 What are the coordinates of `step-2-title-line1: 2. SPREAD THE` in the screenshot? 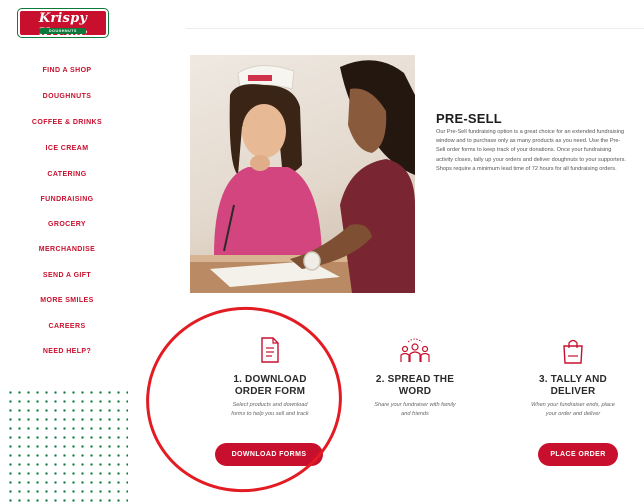 It's located at (415, 379).